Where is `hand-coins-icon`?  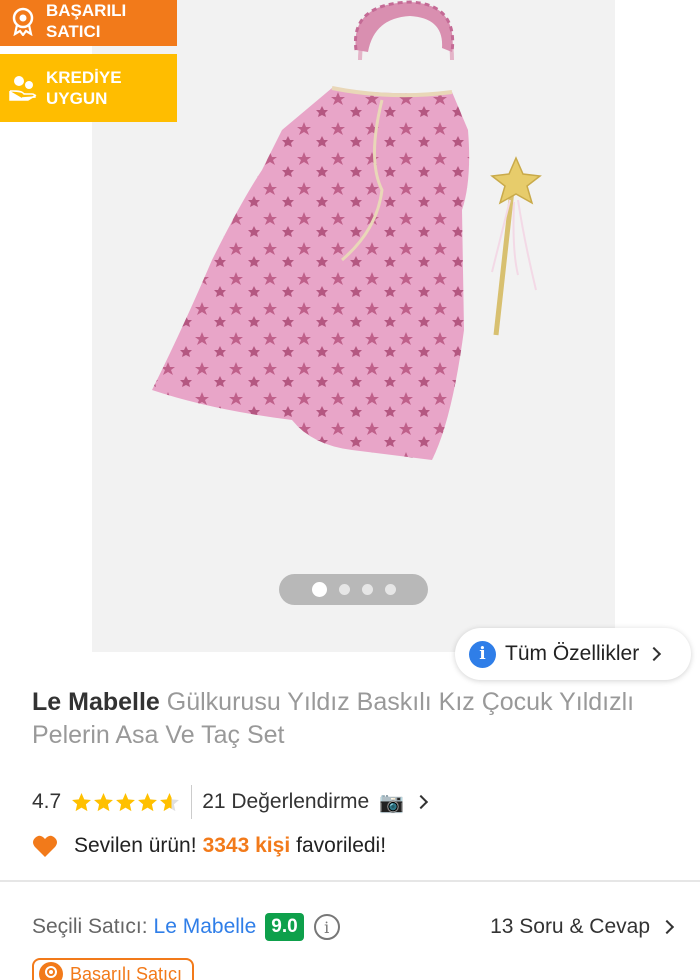 hand-coins-icon is located at coordinates (23, 88).